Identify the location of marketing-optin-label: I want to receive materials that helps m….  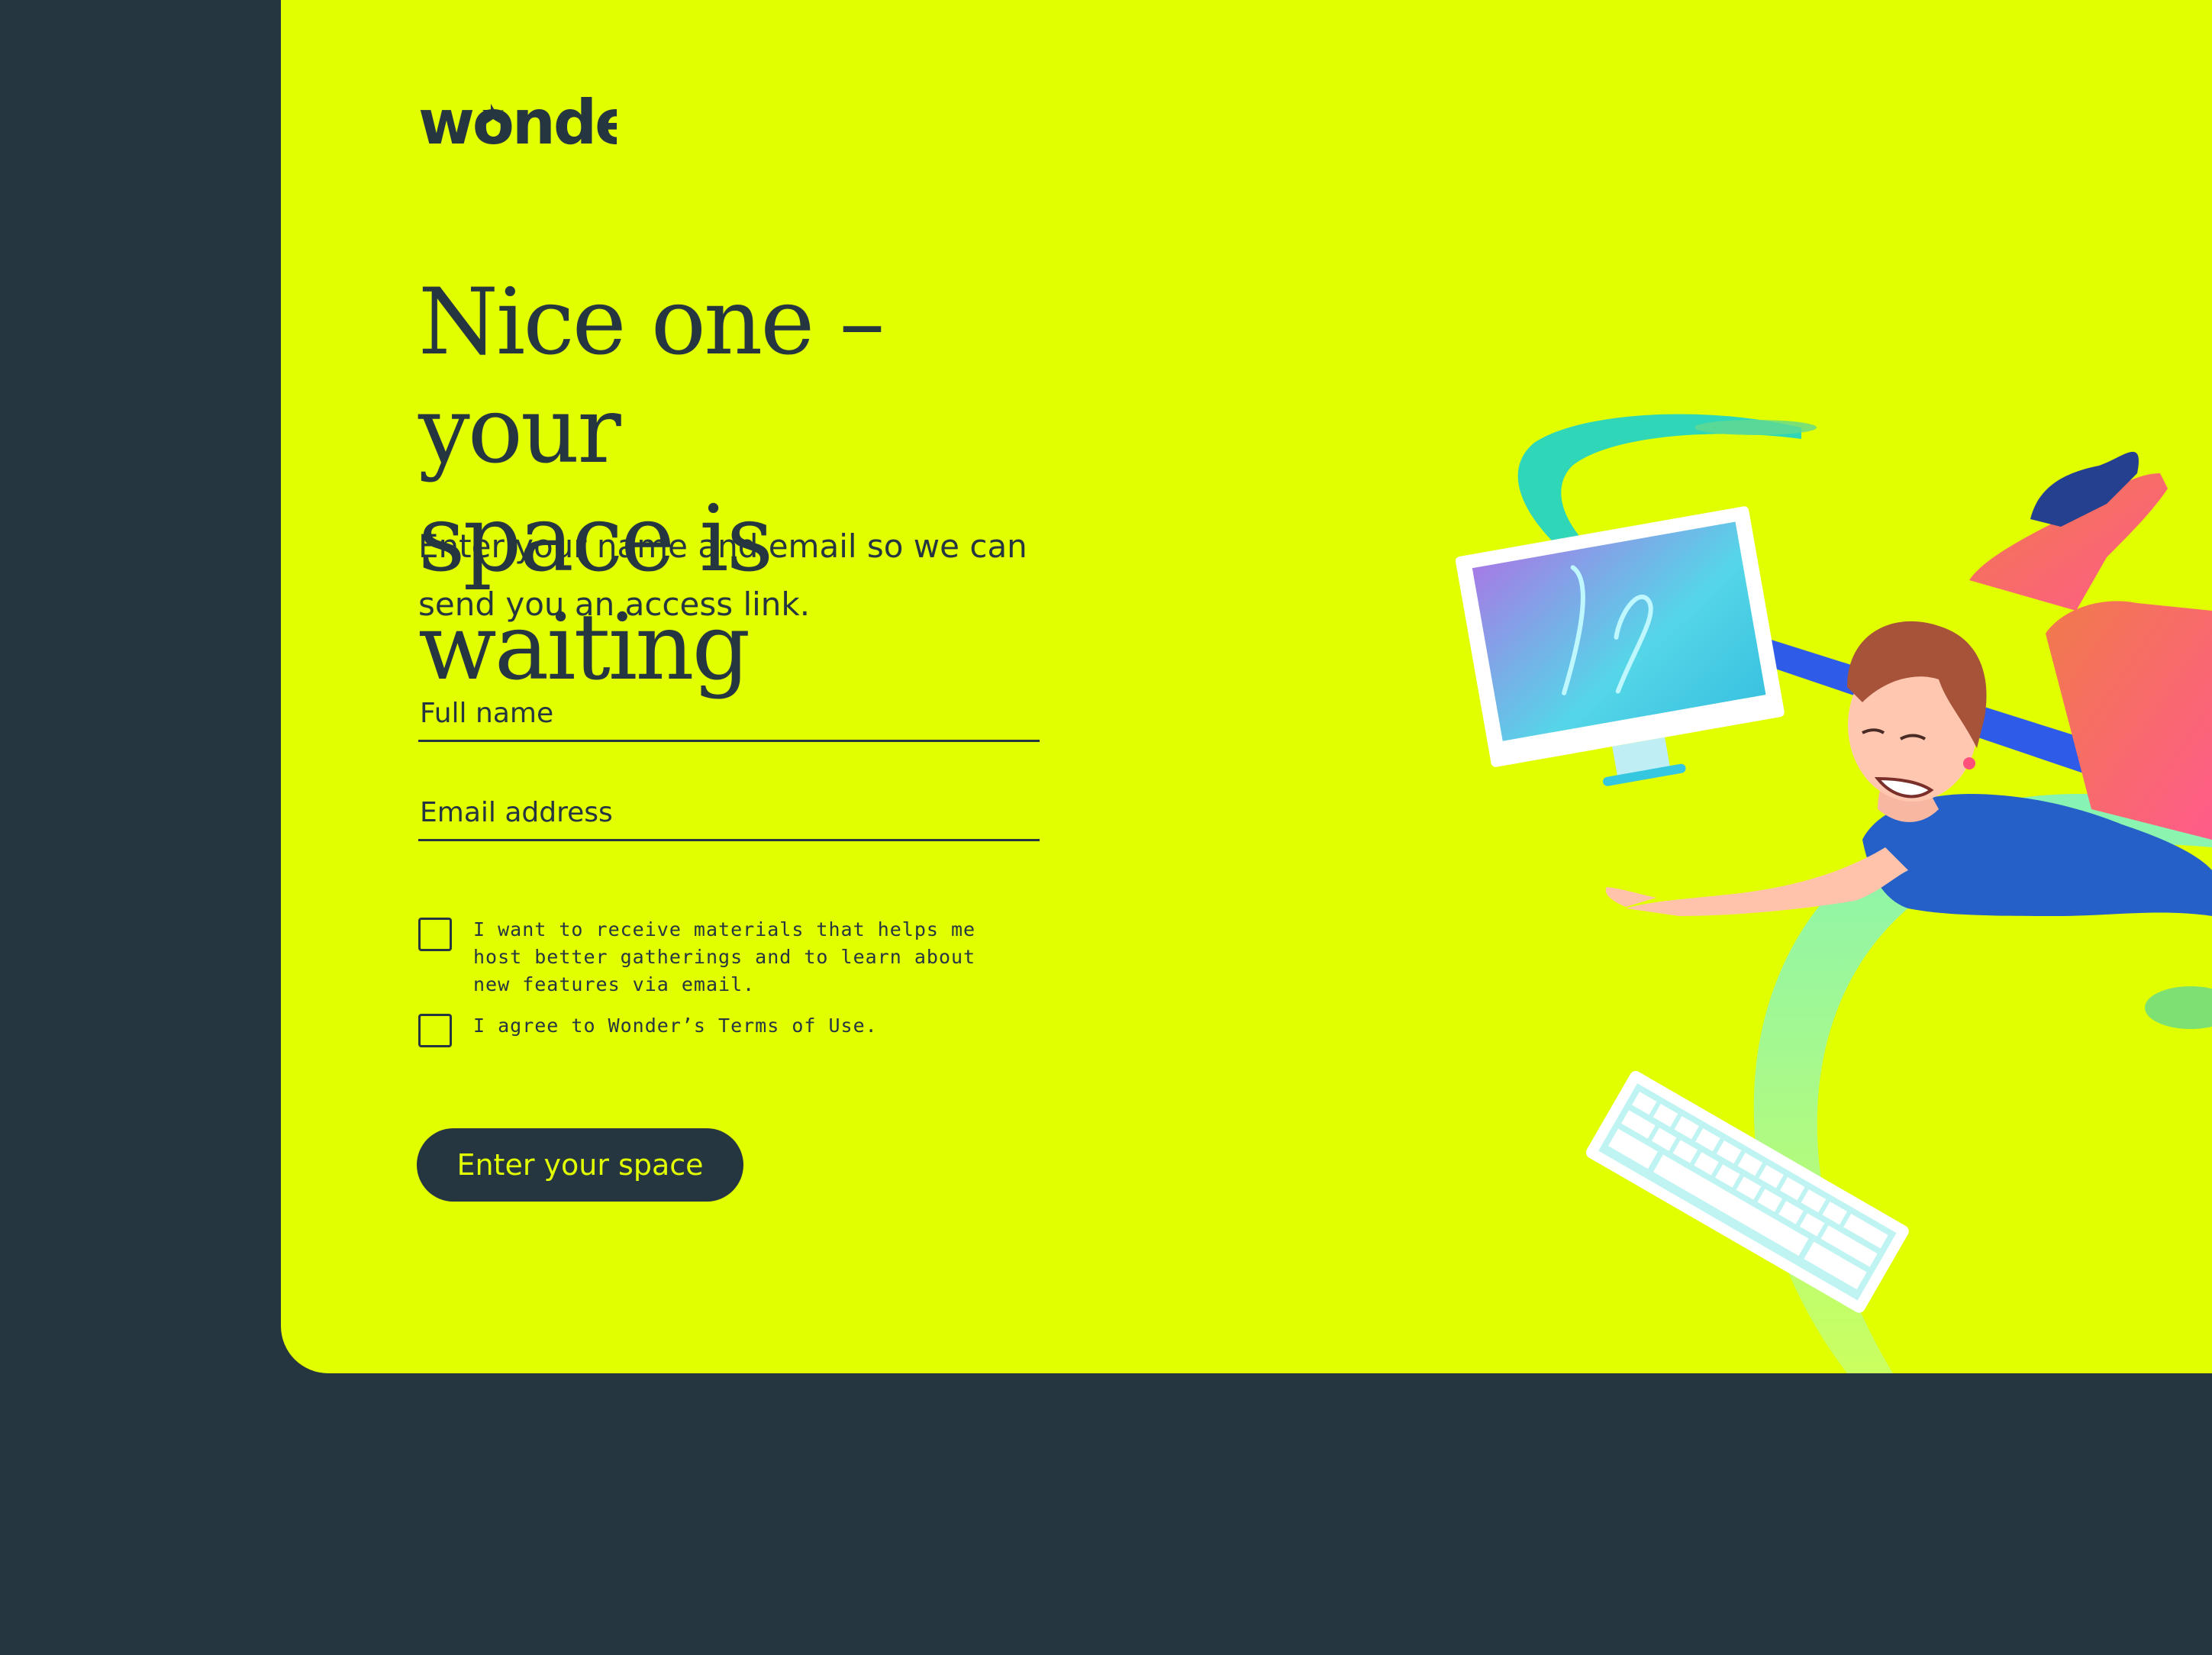
(724, 957).